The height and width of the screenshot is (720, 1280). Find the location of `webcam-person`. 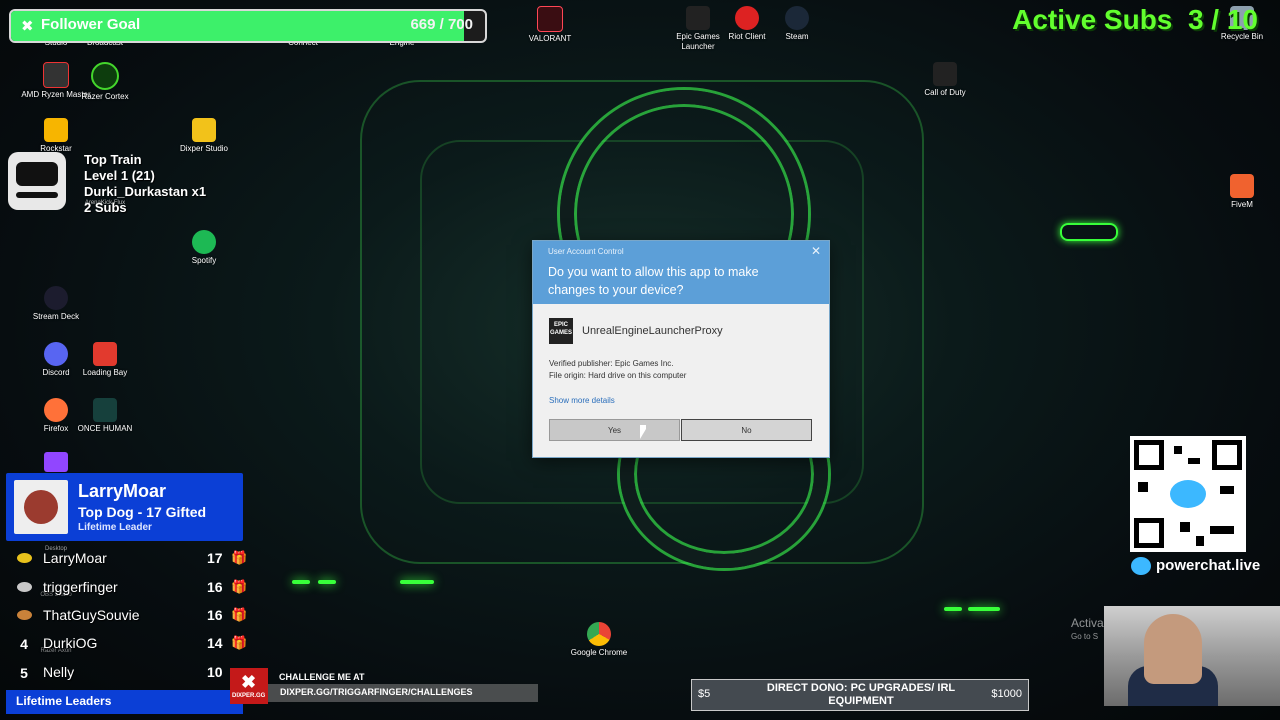

webcam-person is located at coordinates (1173, 649).